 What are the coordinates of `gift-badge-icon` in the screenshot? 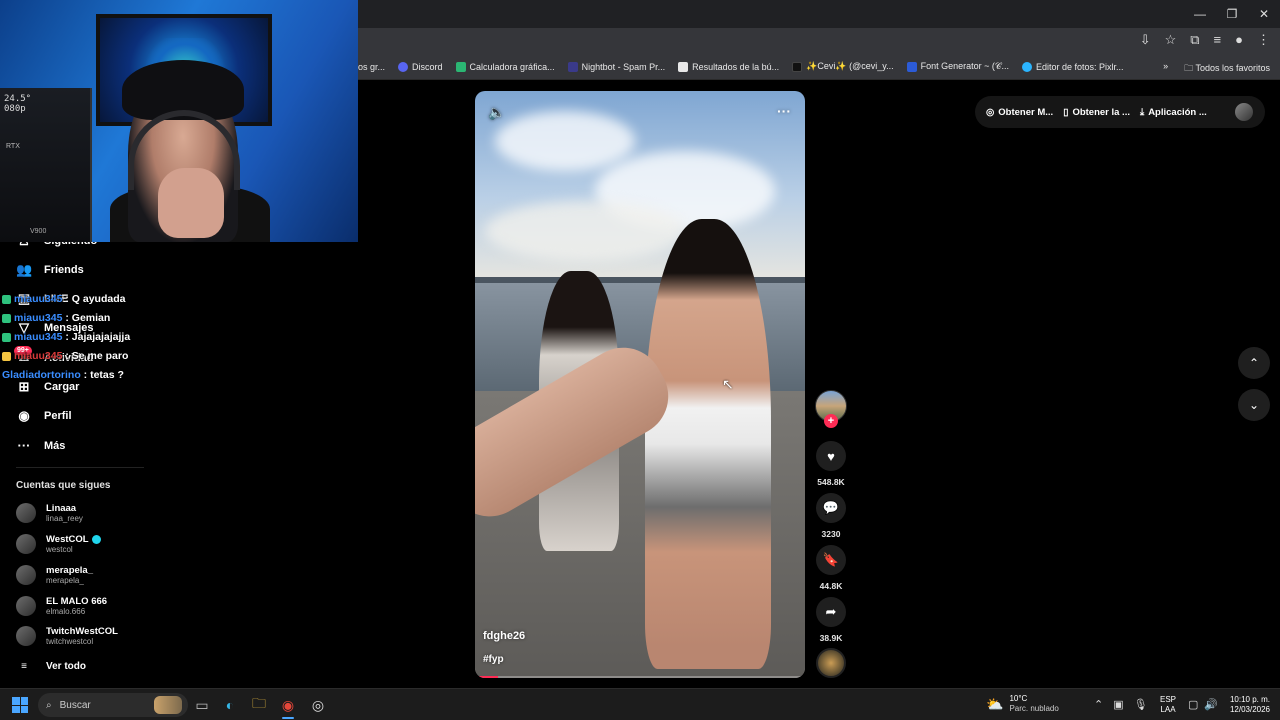 It's located at (6, 356).